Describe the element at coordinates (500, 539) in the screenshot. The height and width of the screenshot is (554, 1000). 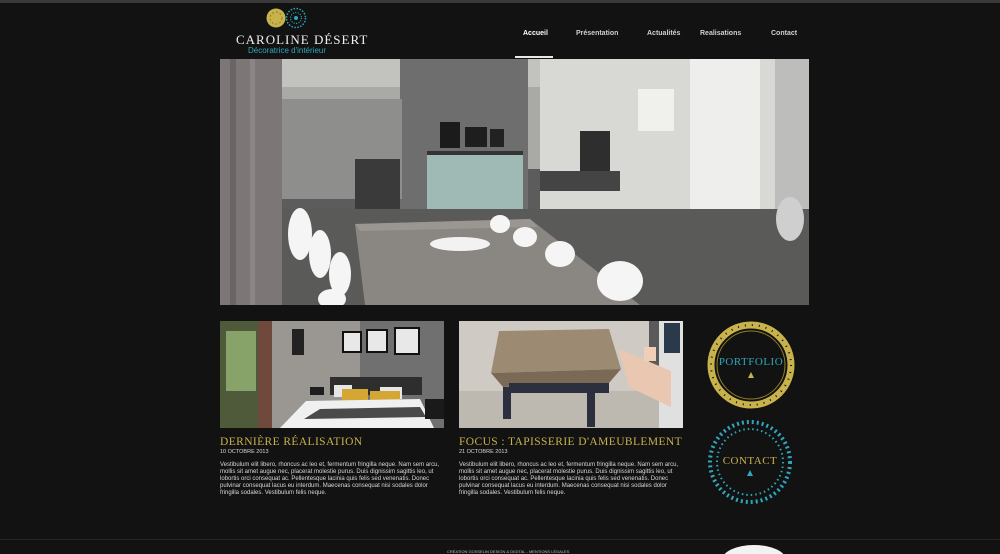
I see `footer-divider` at that location.